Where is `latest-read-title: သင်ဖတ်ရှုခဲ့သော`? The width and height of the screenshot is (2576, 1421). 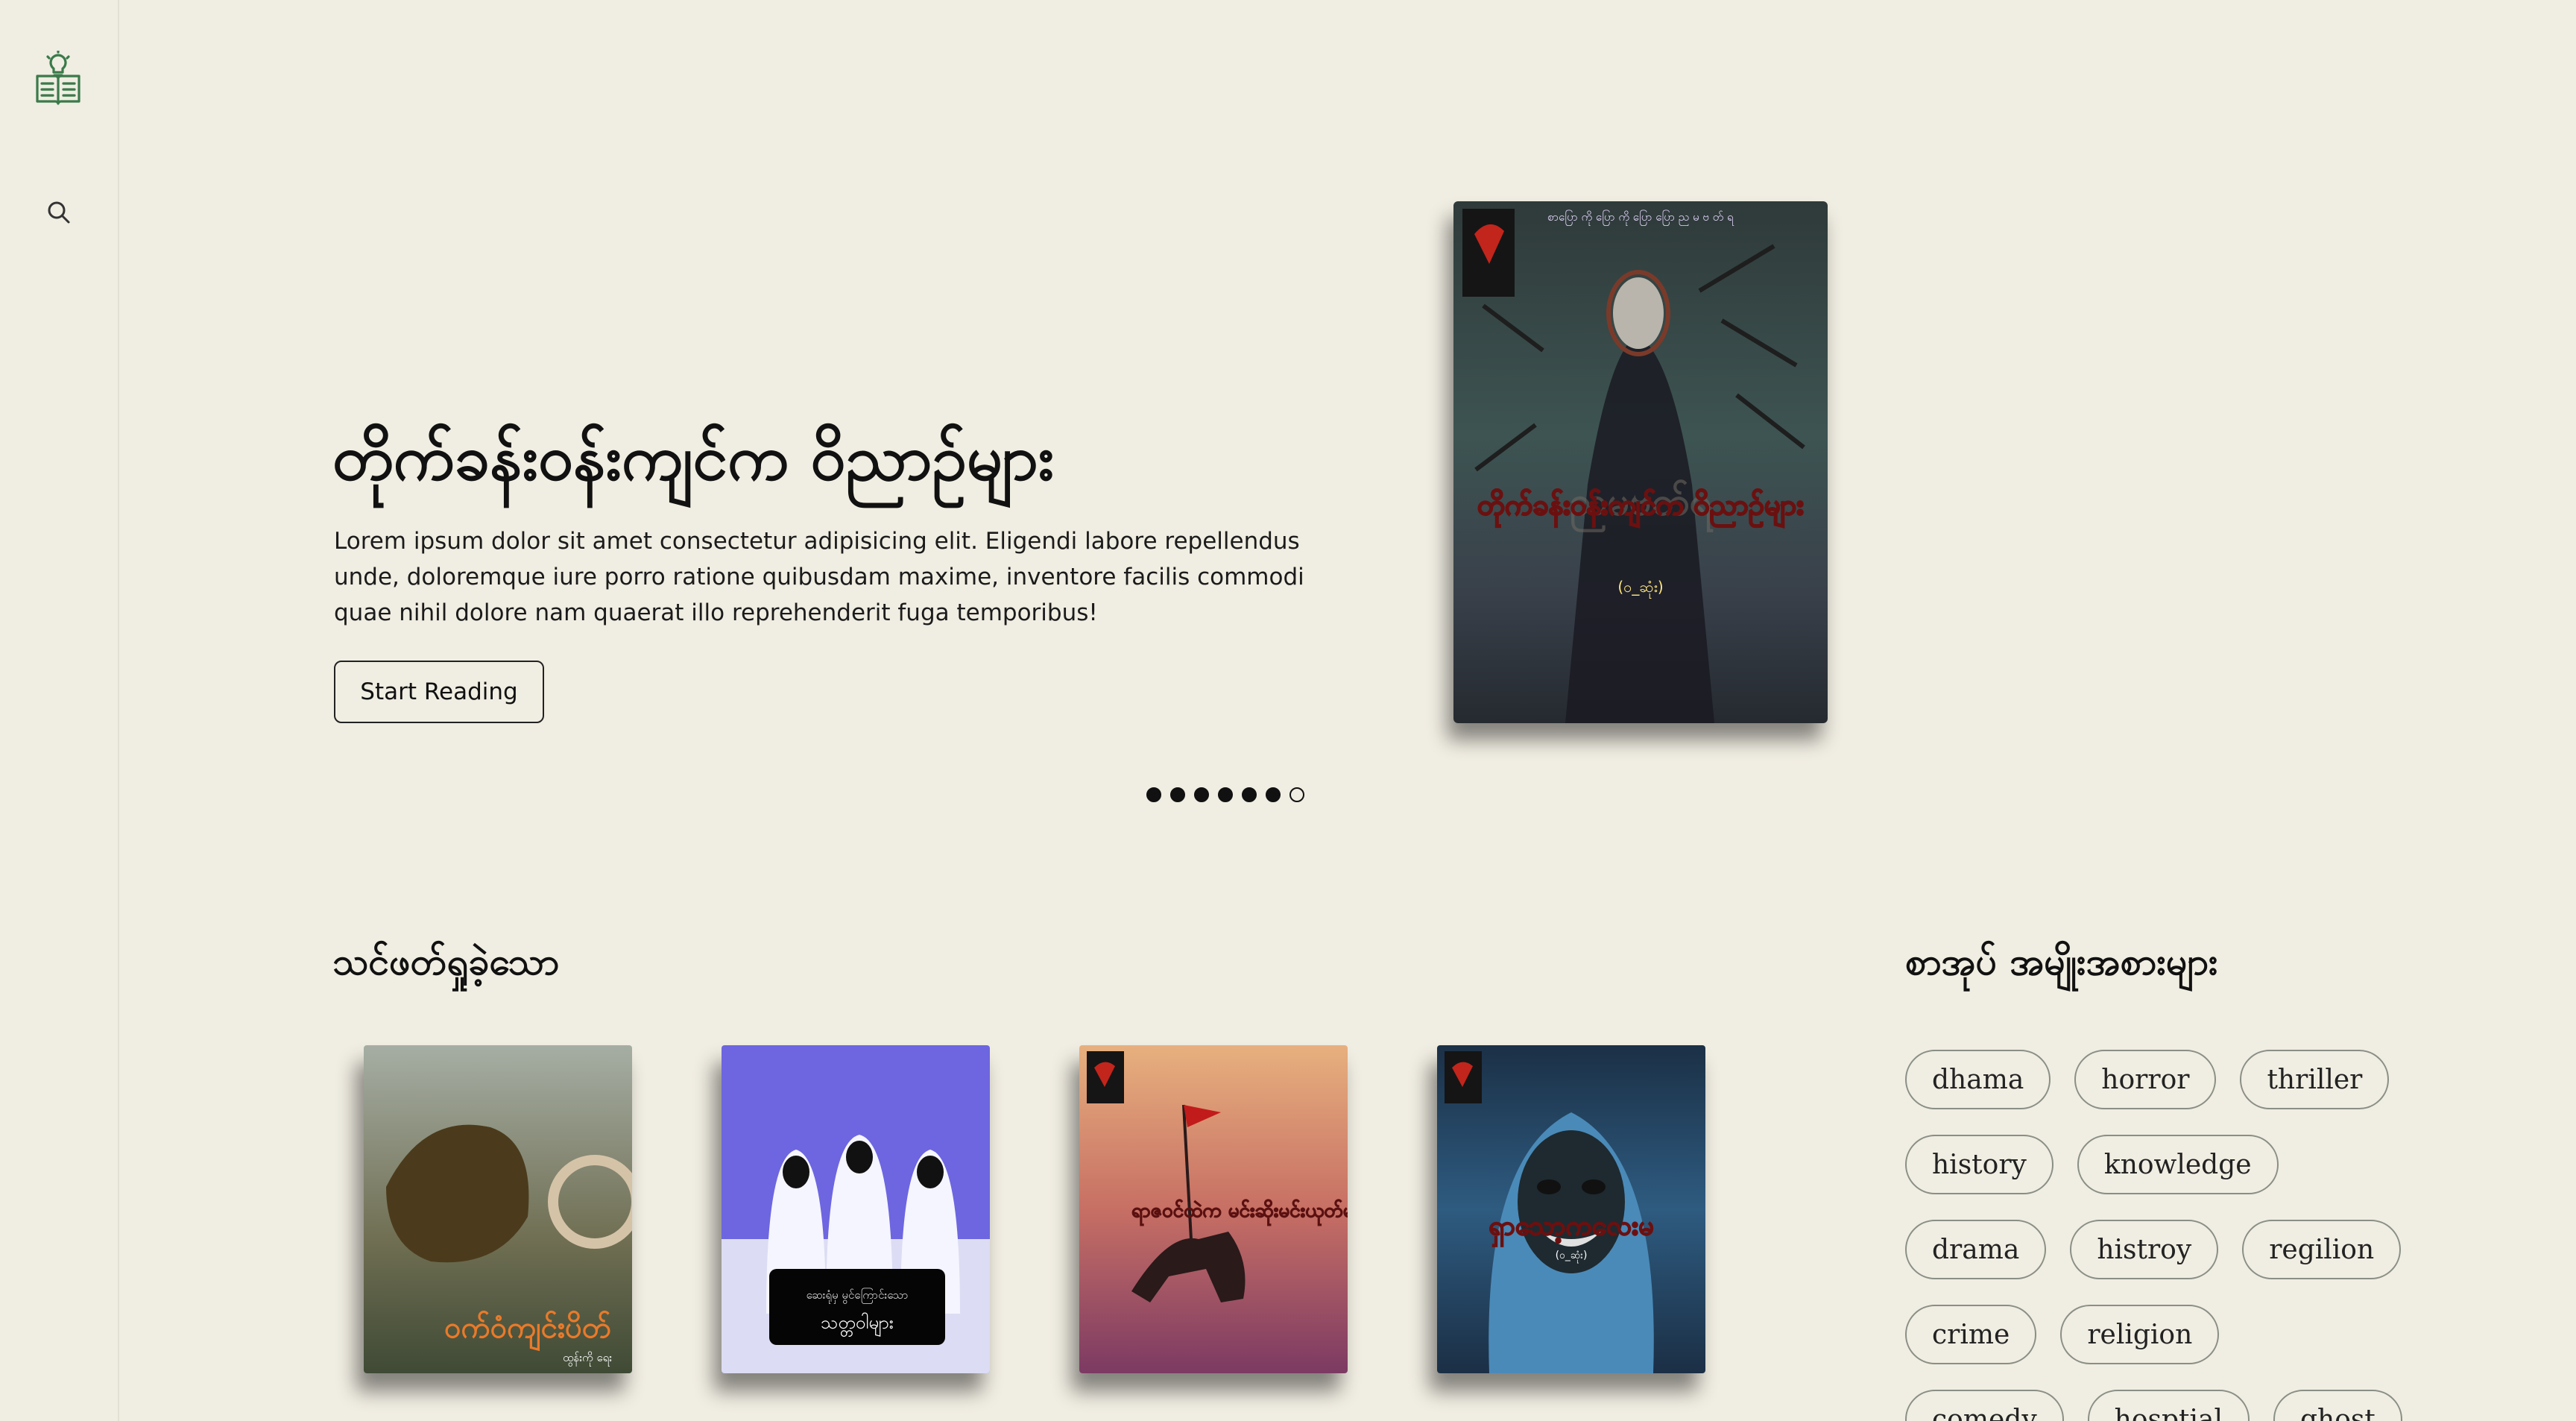
latest-read-title: သင်ဖတ်ရှုခဲ့သော is located at coordinates (446, 961).